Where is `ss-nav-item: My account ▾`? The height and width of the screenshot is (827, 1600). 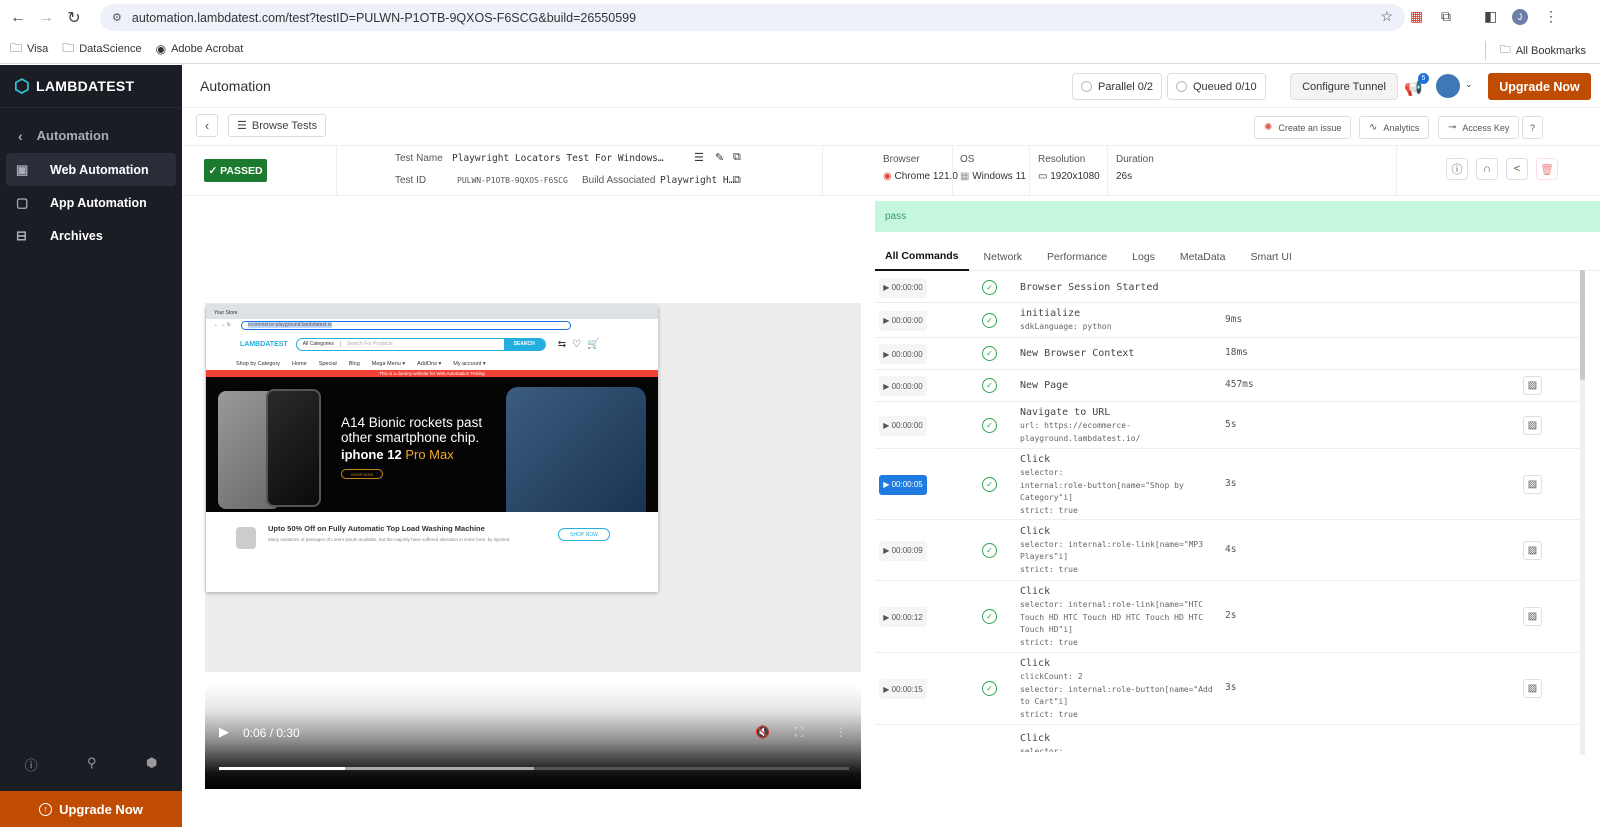 ss-nav-item: My account ▾ is located at coordinates (469, 363).